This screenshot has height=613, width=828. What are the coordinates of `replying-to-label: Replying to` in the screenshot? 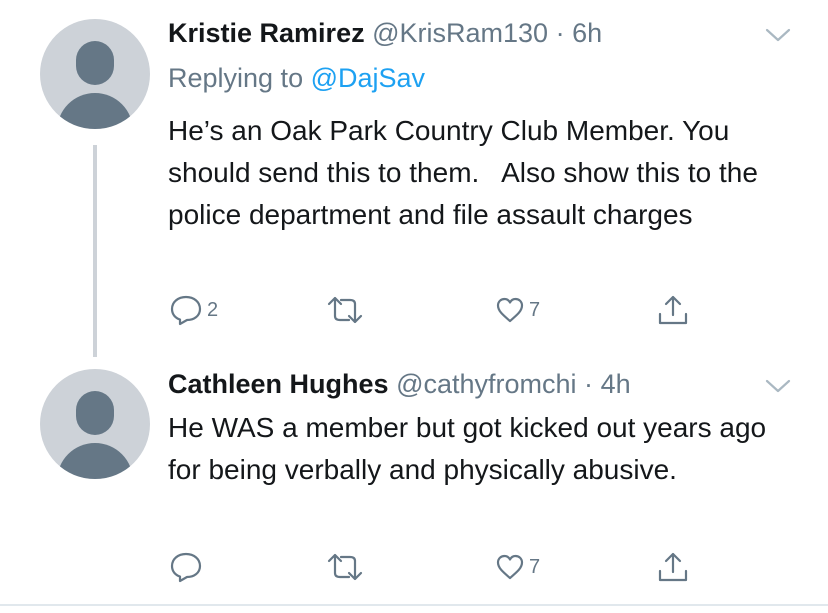 It's located at (236, 78).